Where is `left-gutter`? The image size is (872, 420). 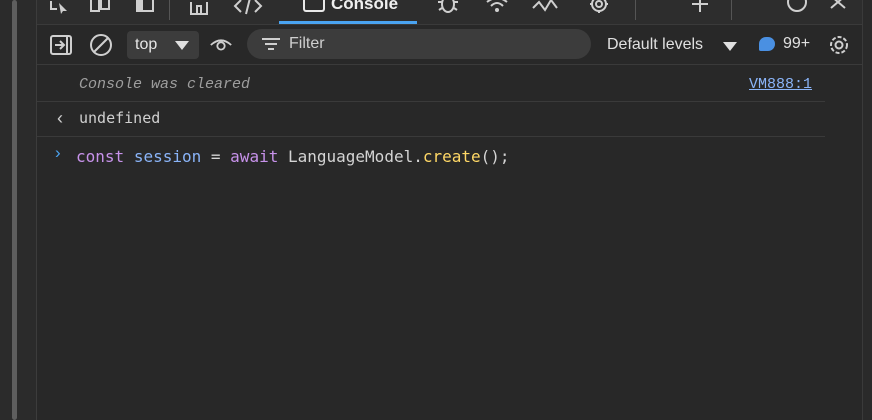
left-gutter is located at coordinates (18, 210).